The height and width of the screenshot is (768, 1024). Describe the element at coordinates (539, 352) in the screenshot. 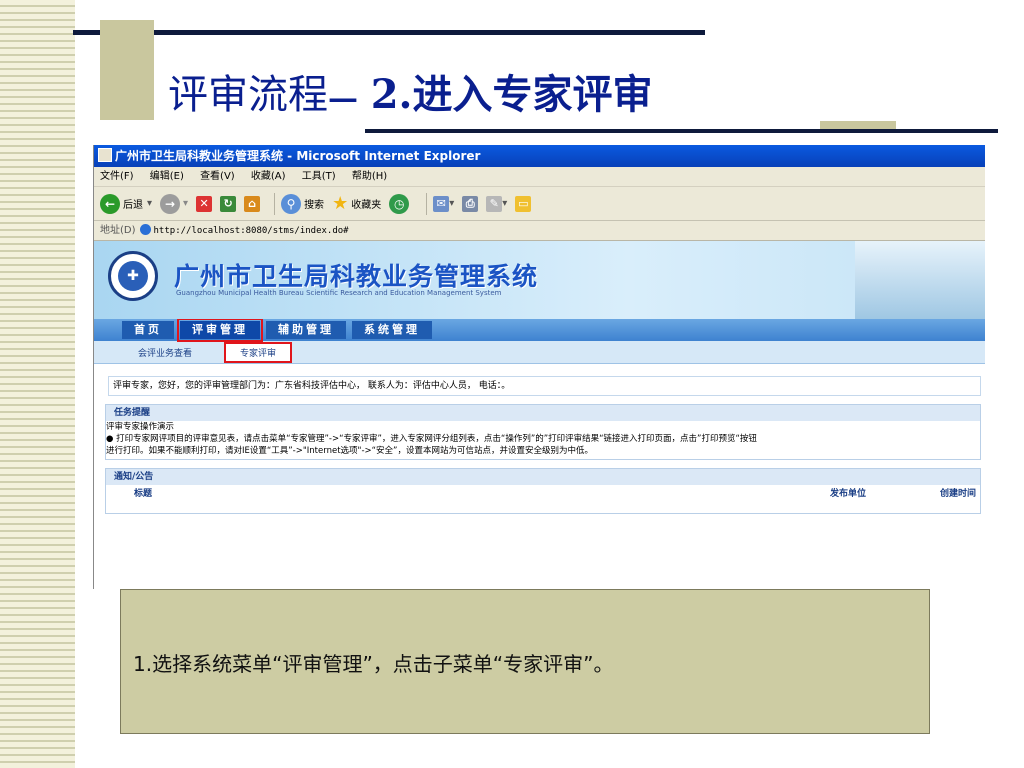

I see `sub-nav: 会评业务查看 专家评审` at that location.